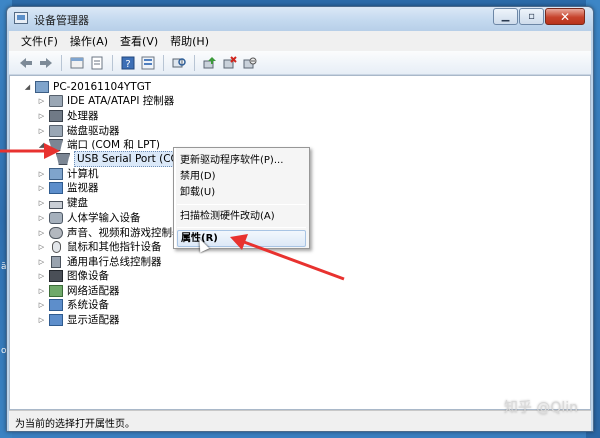 The height and width of the screenshot is (438, 600). What do you see at coordinates (241, 216) in the screenshot?
I see `context-menu-scan: 扫描检测硬件改动(A)` at bounding box center [241, 216].